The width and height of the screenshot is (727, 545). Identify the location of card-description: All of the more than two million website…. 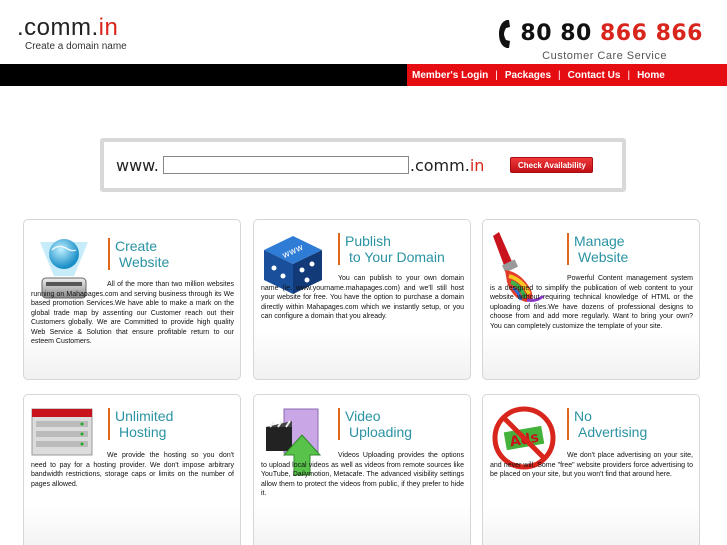
(132, 313).